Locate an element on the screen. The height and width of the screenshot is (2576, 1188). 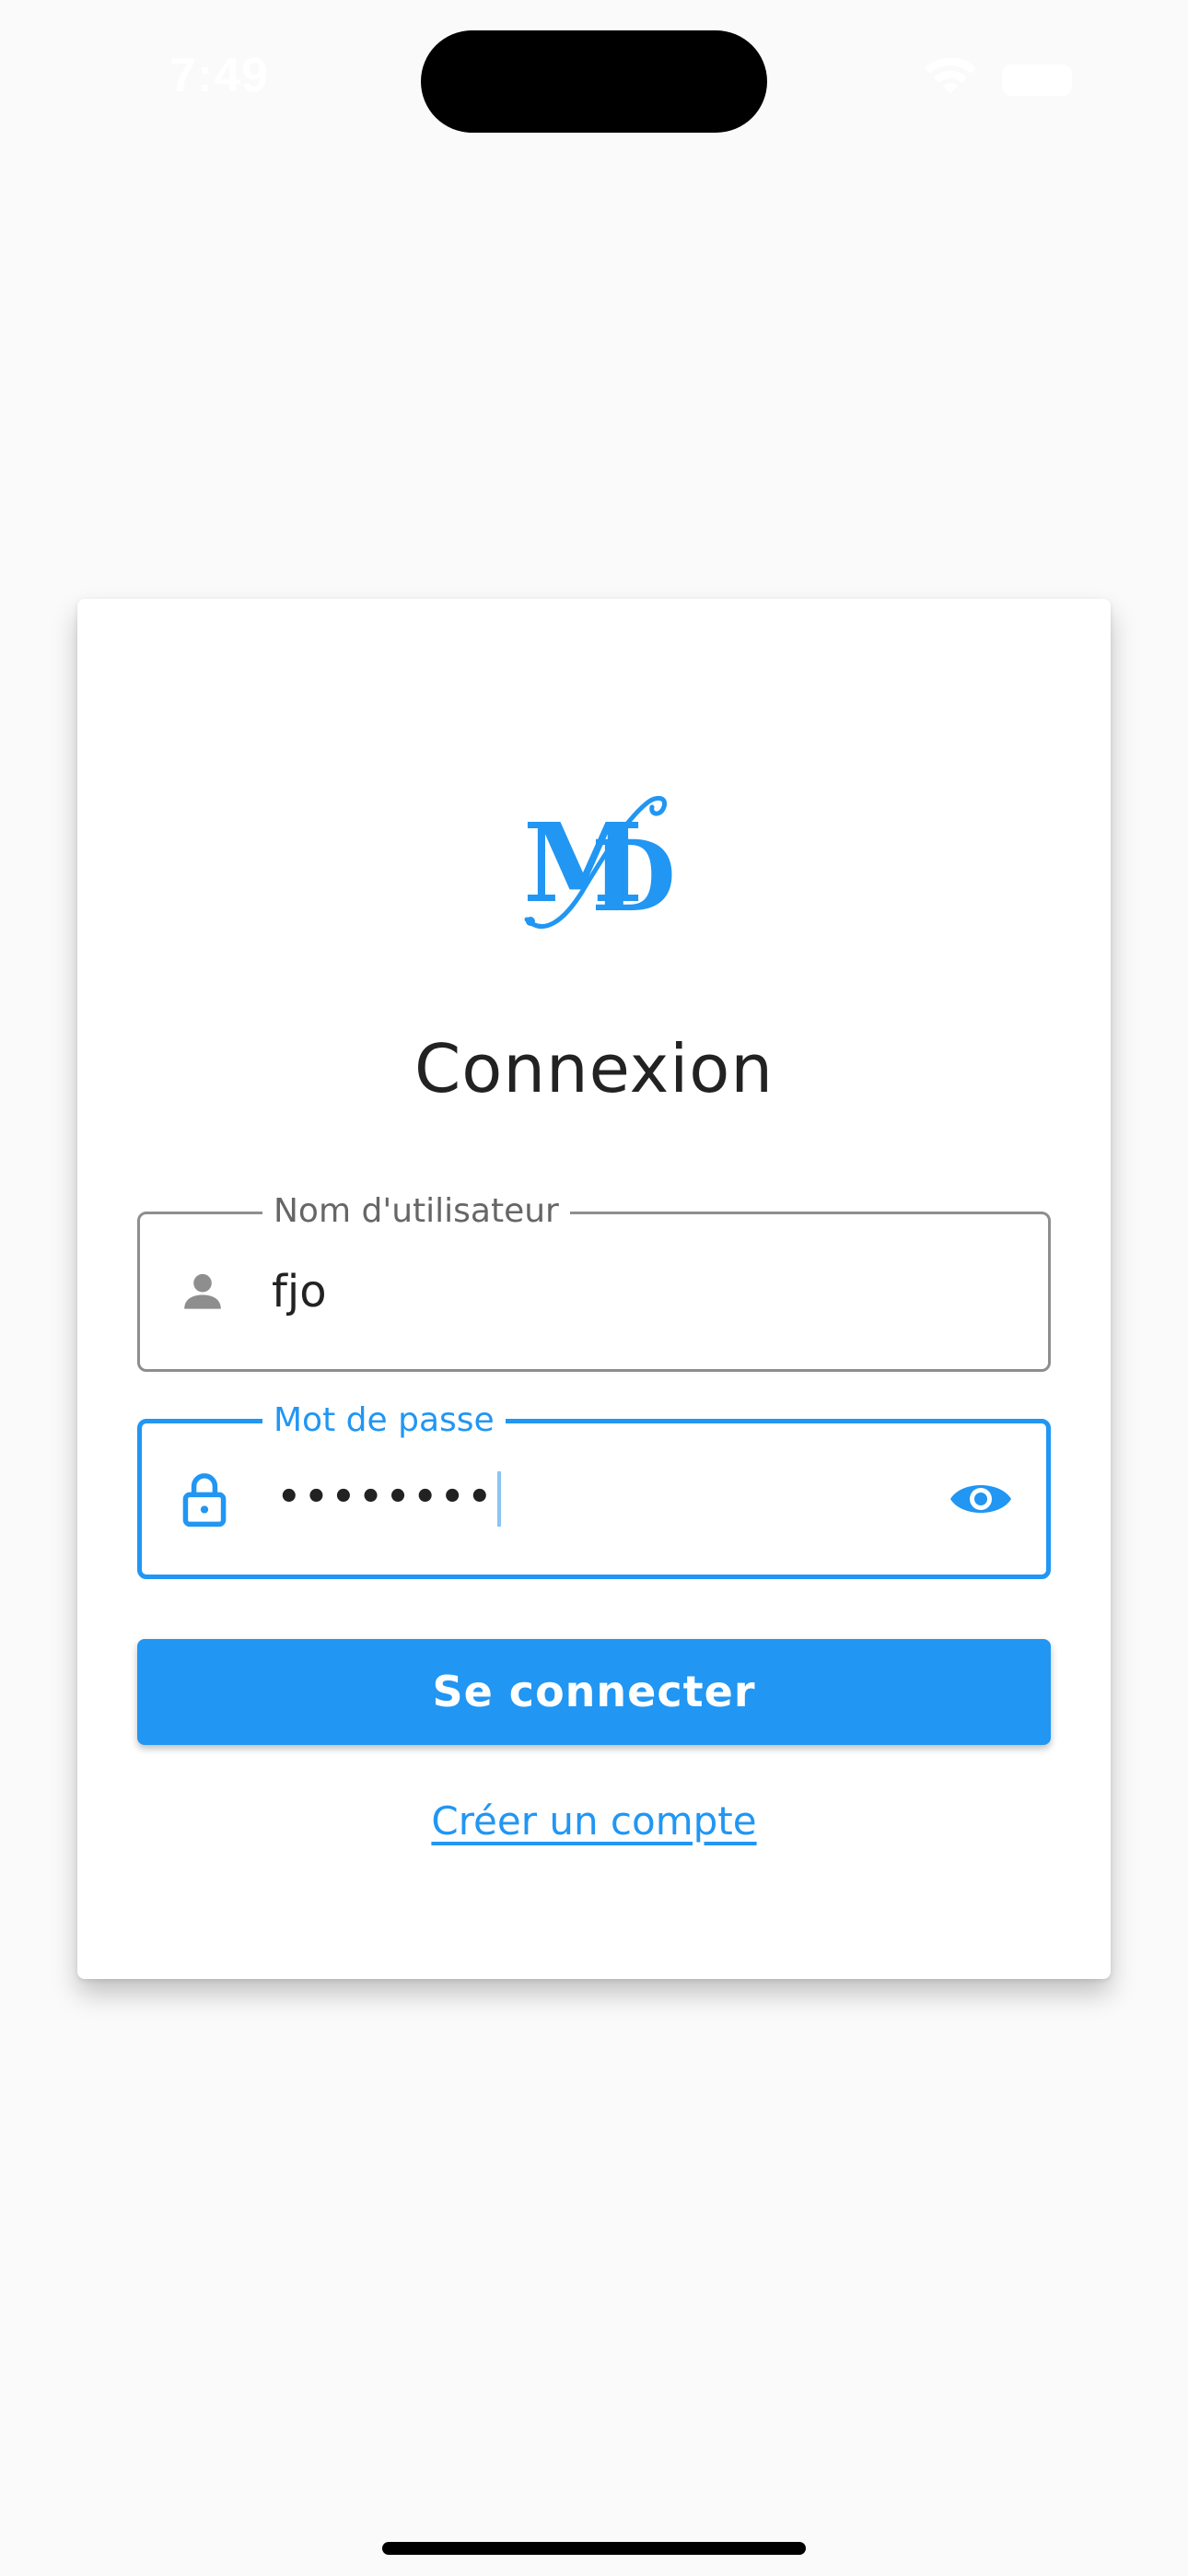
home-indicator is located at coordinates (594, 2548).